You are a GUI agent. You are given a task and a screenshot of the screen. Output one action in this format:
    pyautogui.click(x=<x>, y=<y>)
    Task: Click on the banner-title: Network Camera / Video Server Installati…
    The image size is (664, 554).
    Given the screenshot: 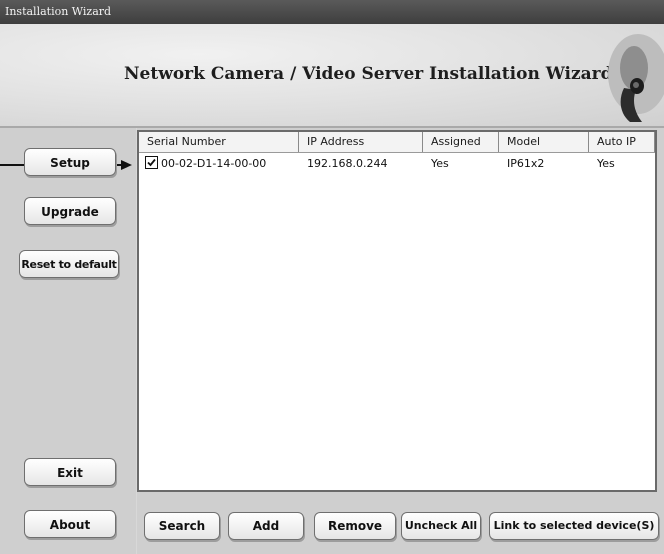 What is the action you would take?
    pyautogui.click(x=368, y=74)
    